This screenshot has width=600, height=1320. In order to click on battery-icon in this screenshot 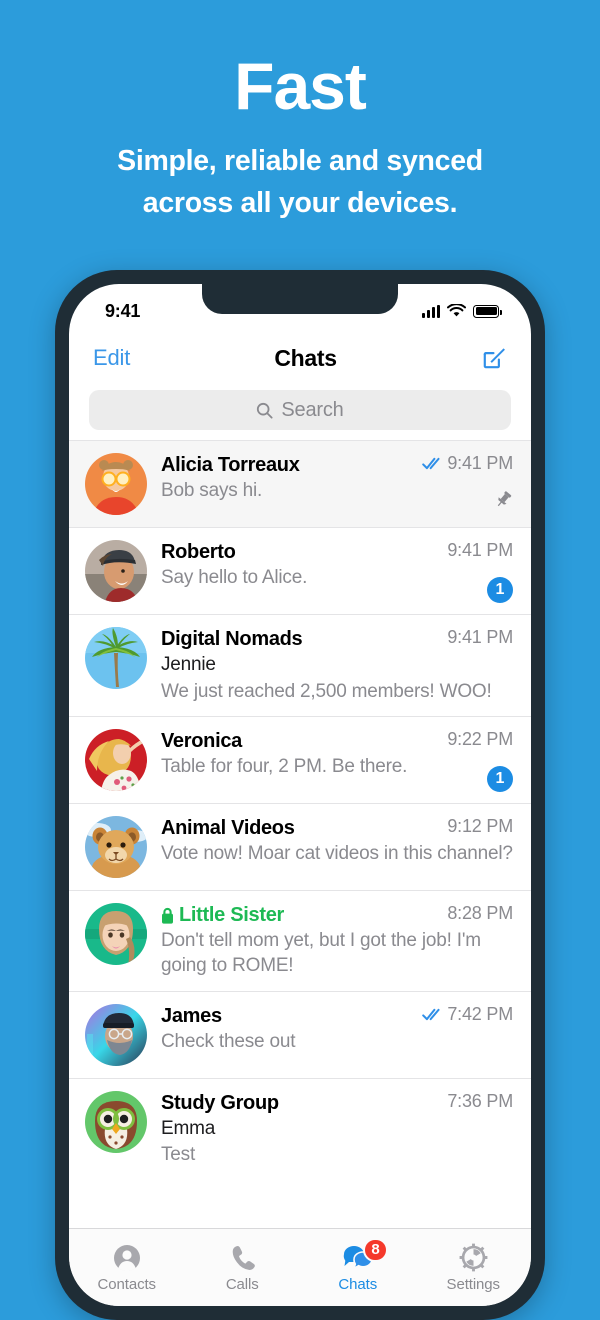, I will do `click(487, 311)`.